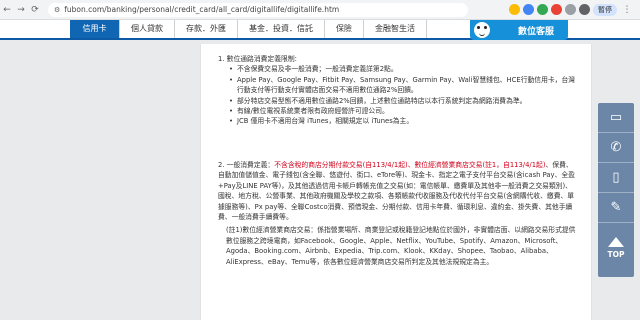  What do you see at coordinates (616, 254) in the screenshot?
I see `top-label: TOP` at bounding box center [616, 254].